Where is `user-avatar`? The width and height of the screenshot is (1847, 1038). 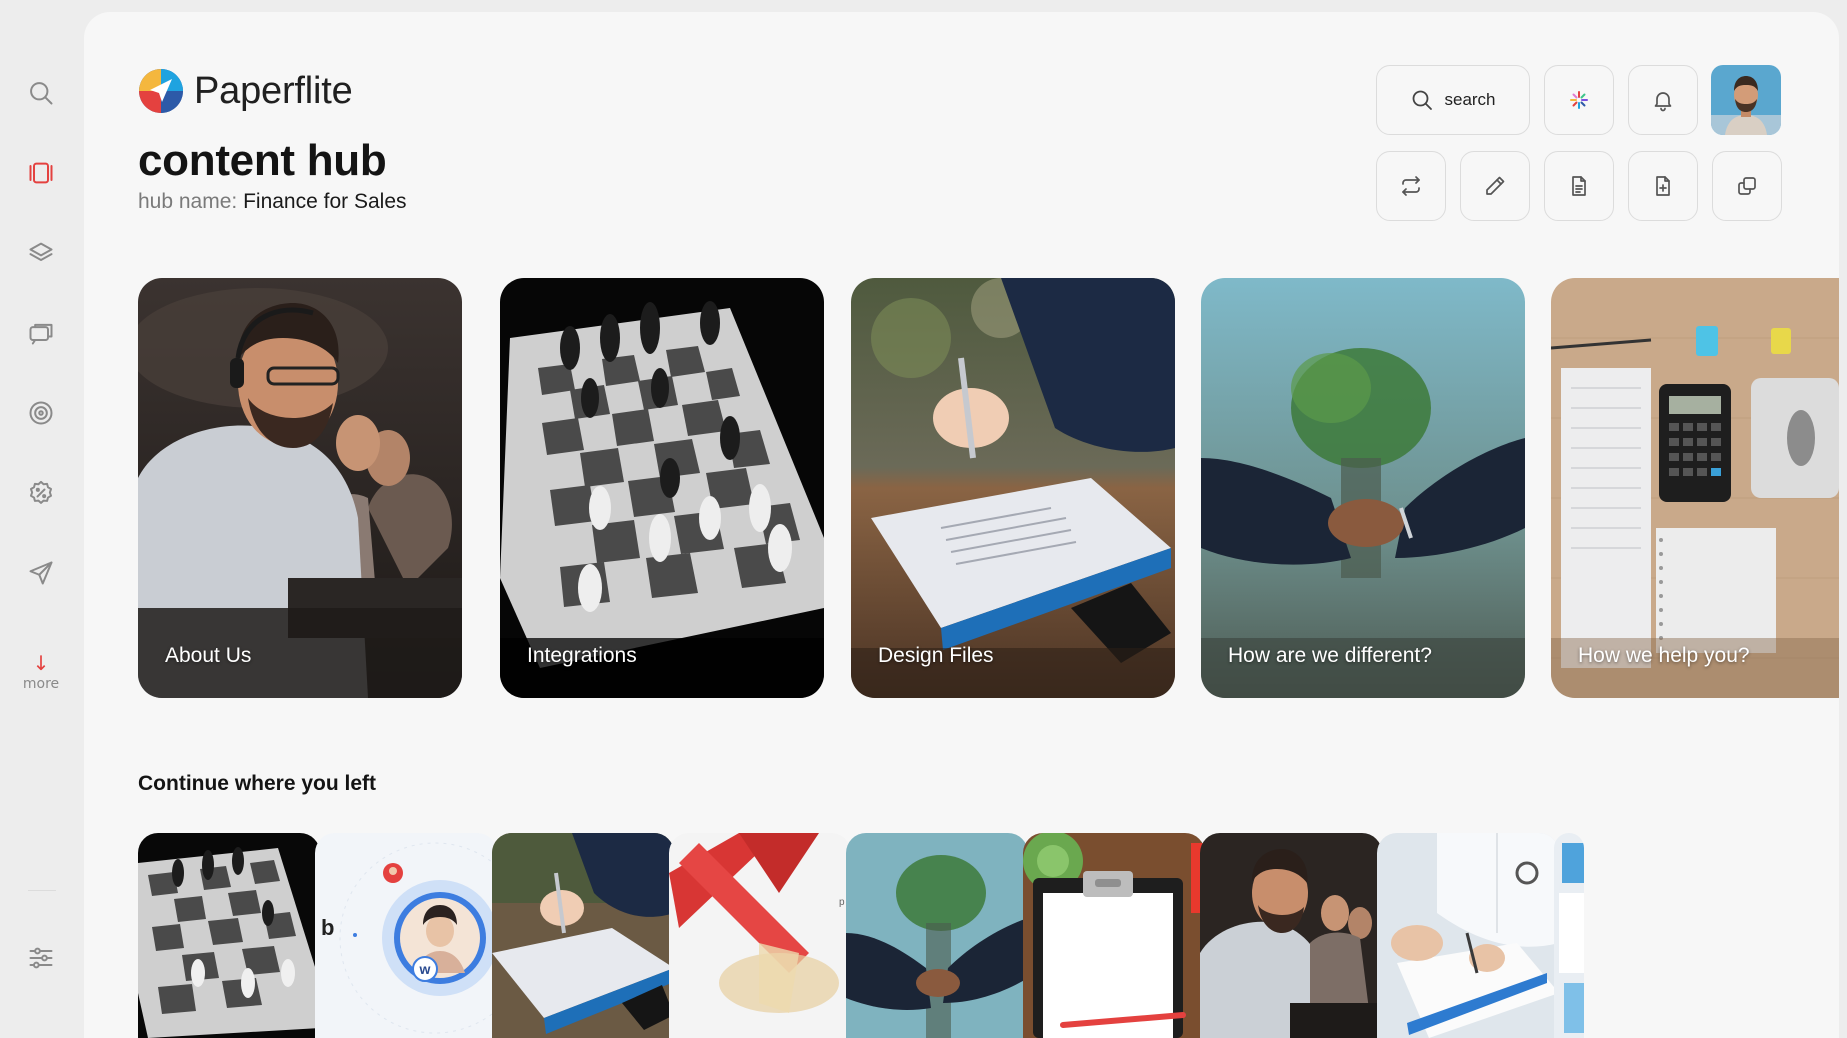 user-avatar is located at coordinates (1746, 100).